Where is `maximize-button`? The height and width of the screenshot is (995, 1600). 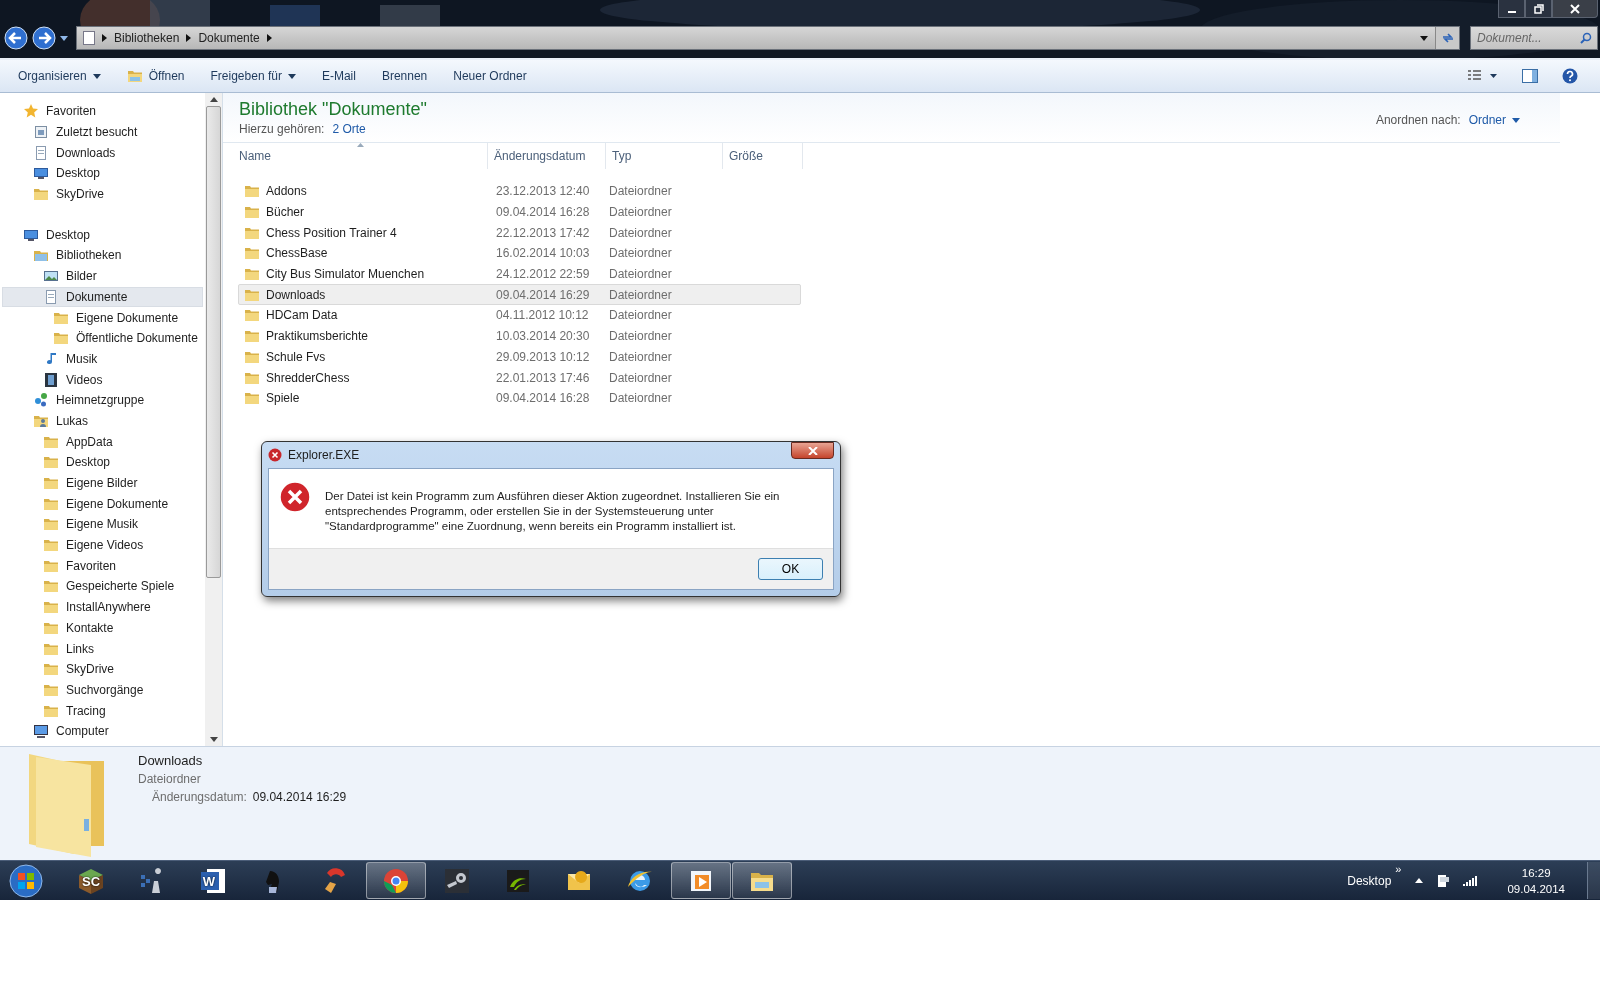 maximize-button is located at coordinates (1538, 9).